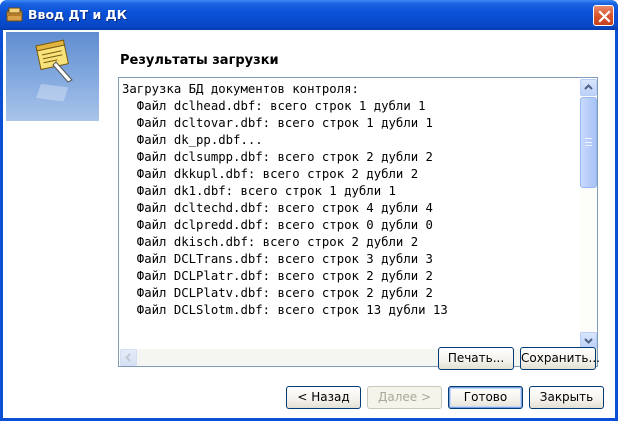 This screenshot has height=421, width=618. I want to click on results-log-line: Загрузка БД документов контроля:, so click(240, 89).